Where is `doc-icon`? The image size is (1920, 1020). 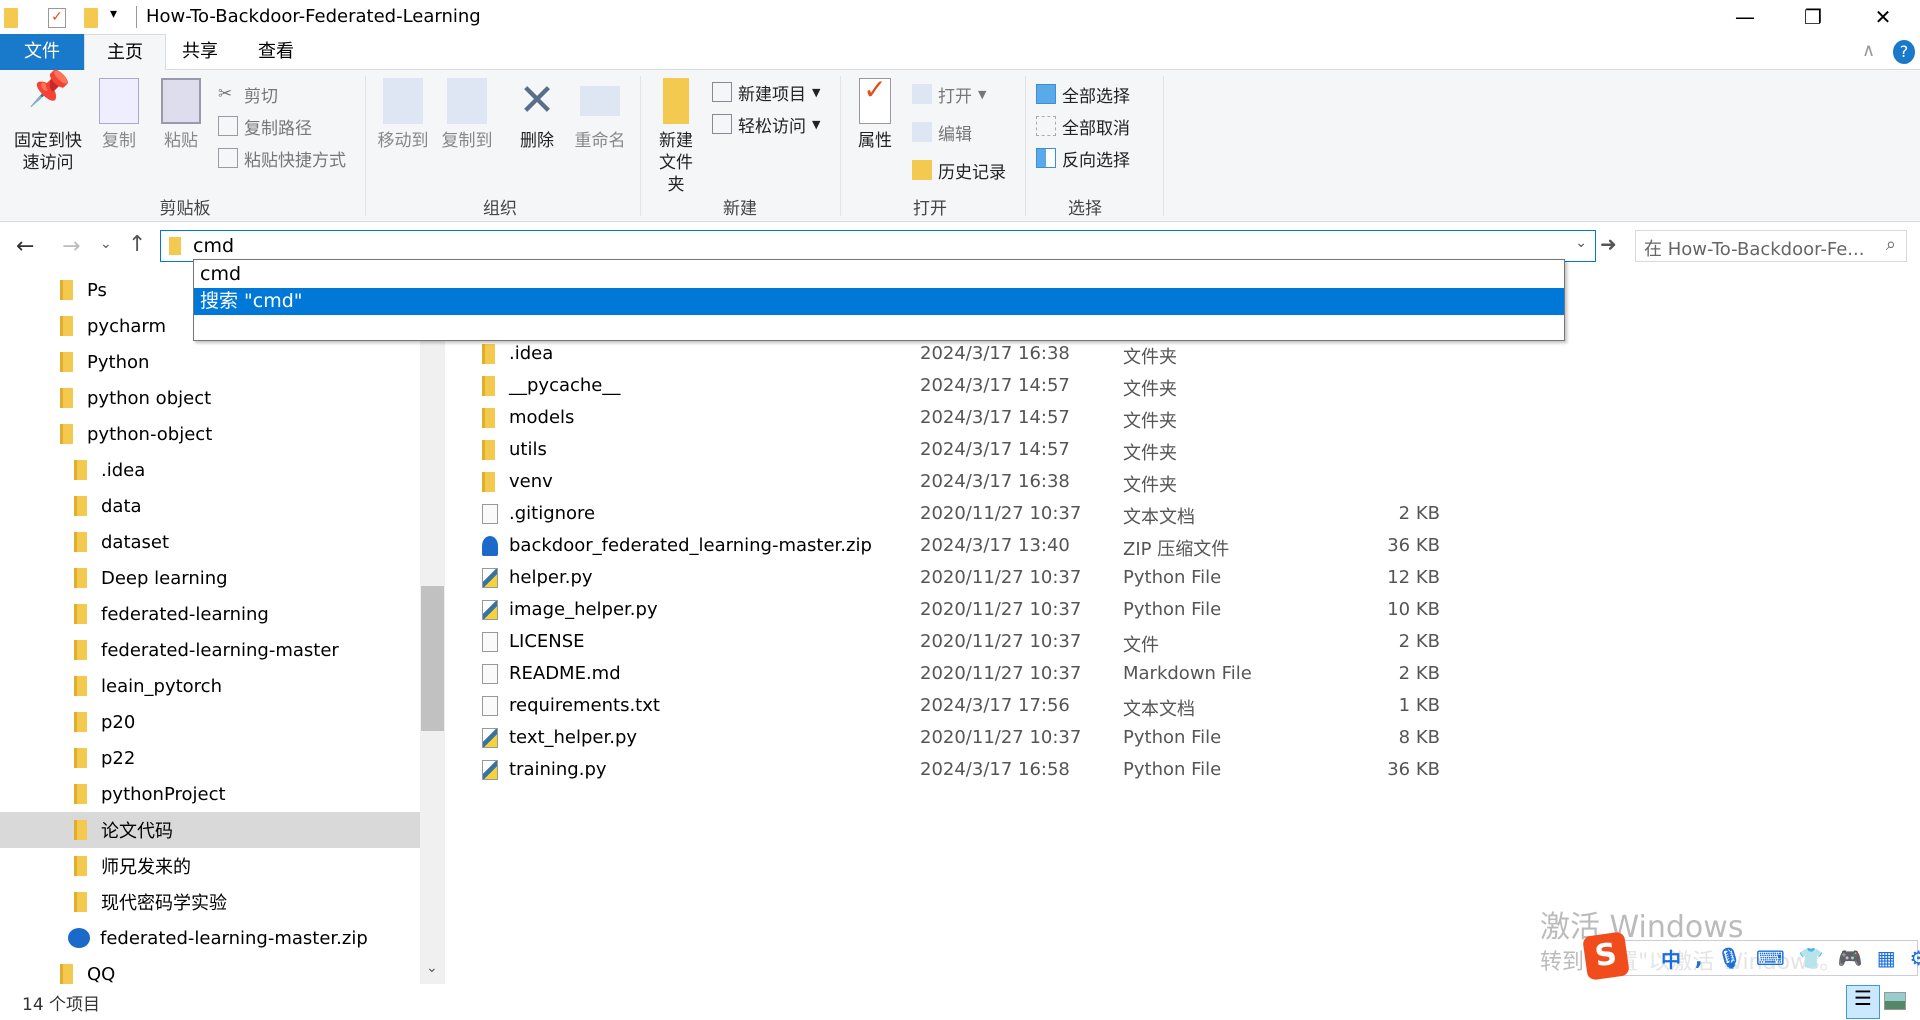 doc-icon is located at coordinates (490, 674).